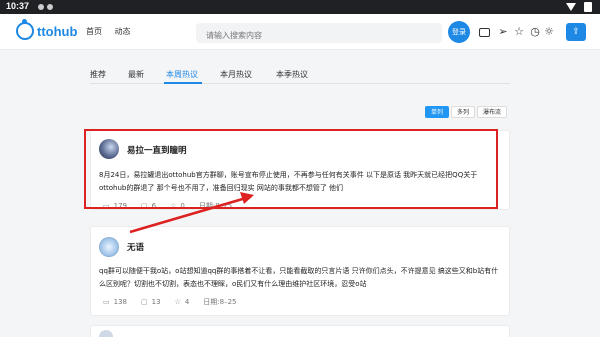 The height and width of the screenshot is (337, 600). What do you see at coordinates (519, 32) in the screenshot?
I see `star-icon: ☆` at bounding box center [519, 32].